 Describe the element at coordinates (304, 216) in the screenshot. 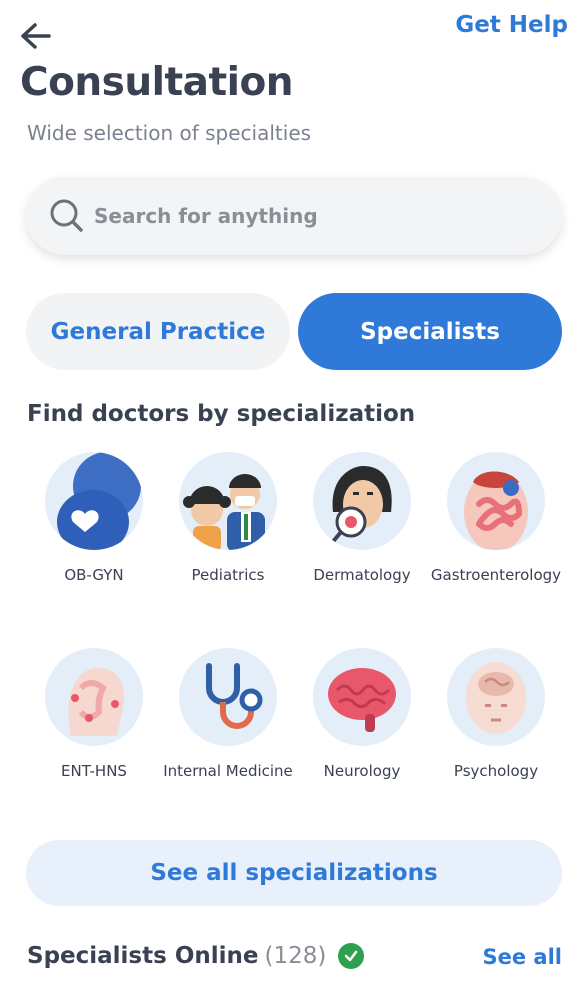

I see `search-input` at that location.